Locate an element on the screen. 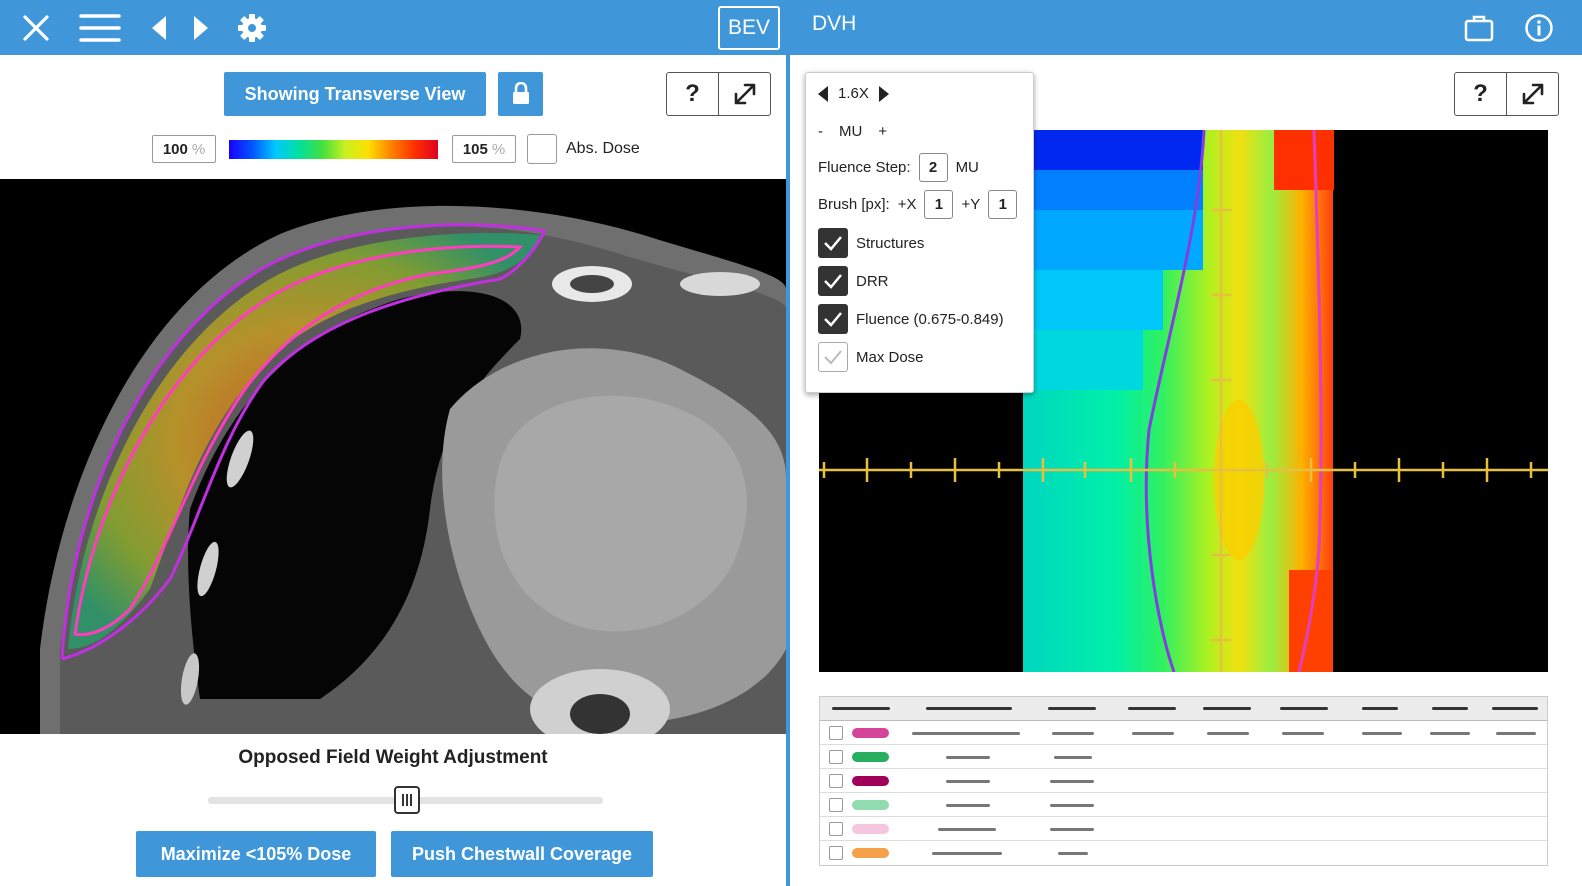  brush-row: Brush [px]: +X 1 +Y 1 is located at coordinates (918, 204).